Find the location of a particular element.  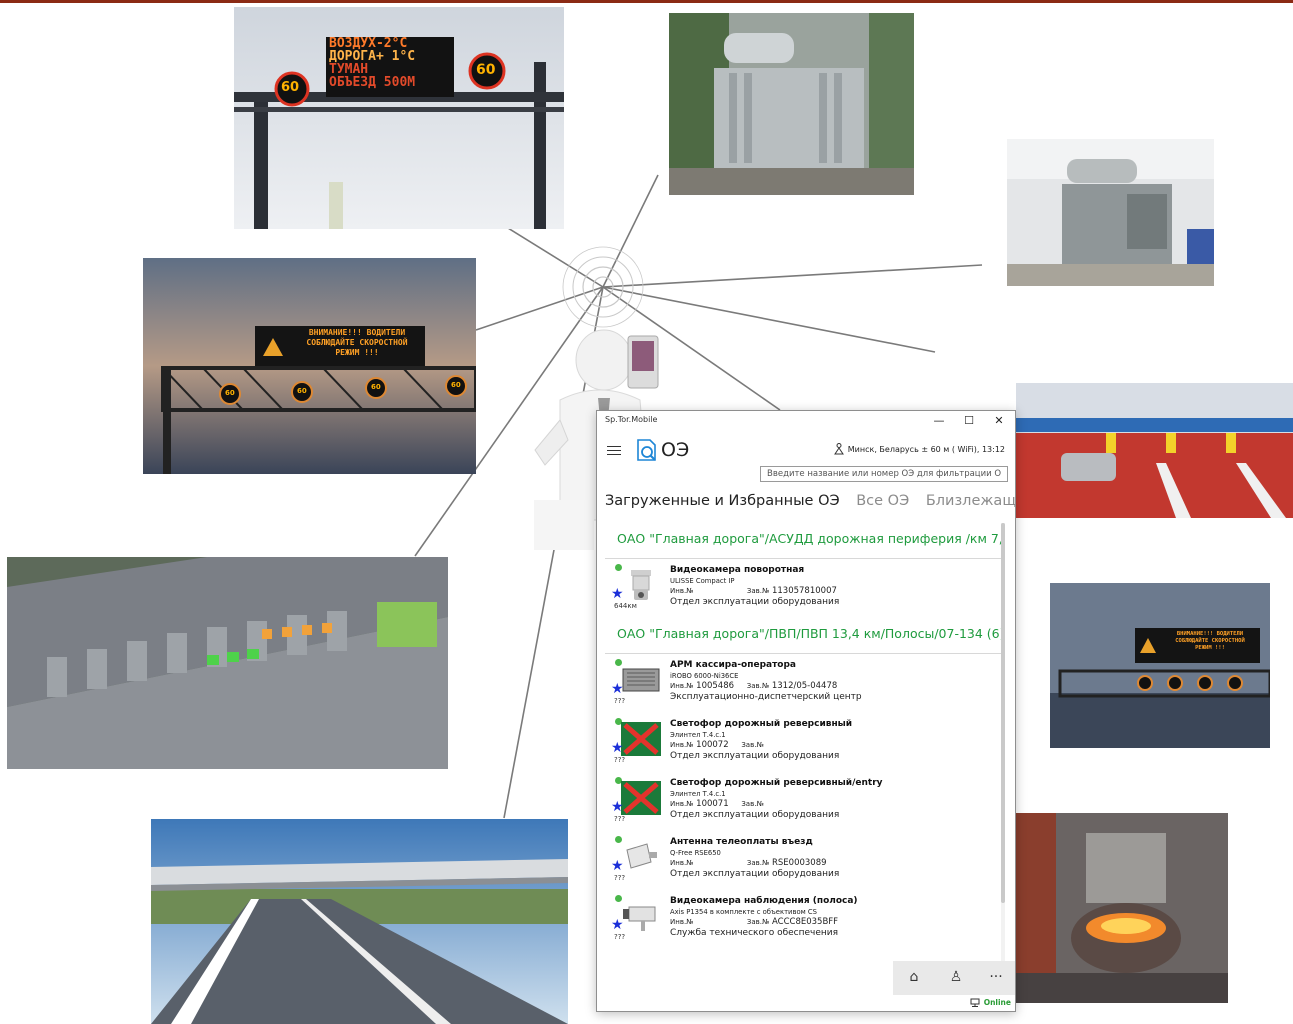

warning-line-2: СОБЛЮДАЙТЕ СКОРОСТНОЙ is located at coordinates (357, 342).